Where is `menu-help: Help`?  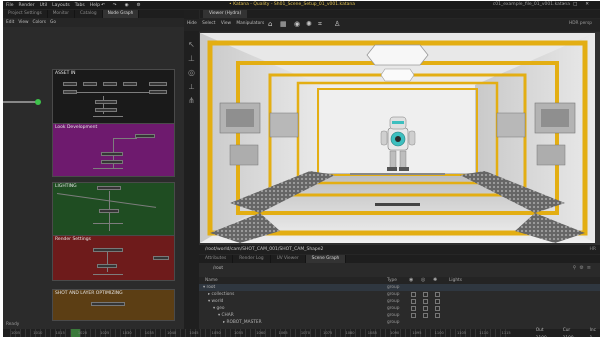 menu-help: Help is located at coordinates (95, 5).